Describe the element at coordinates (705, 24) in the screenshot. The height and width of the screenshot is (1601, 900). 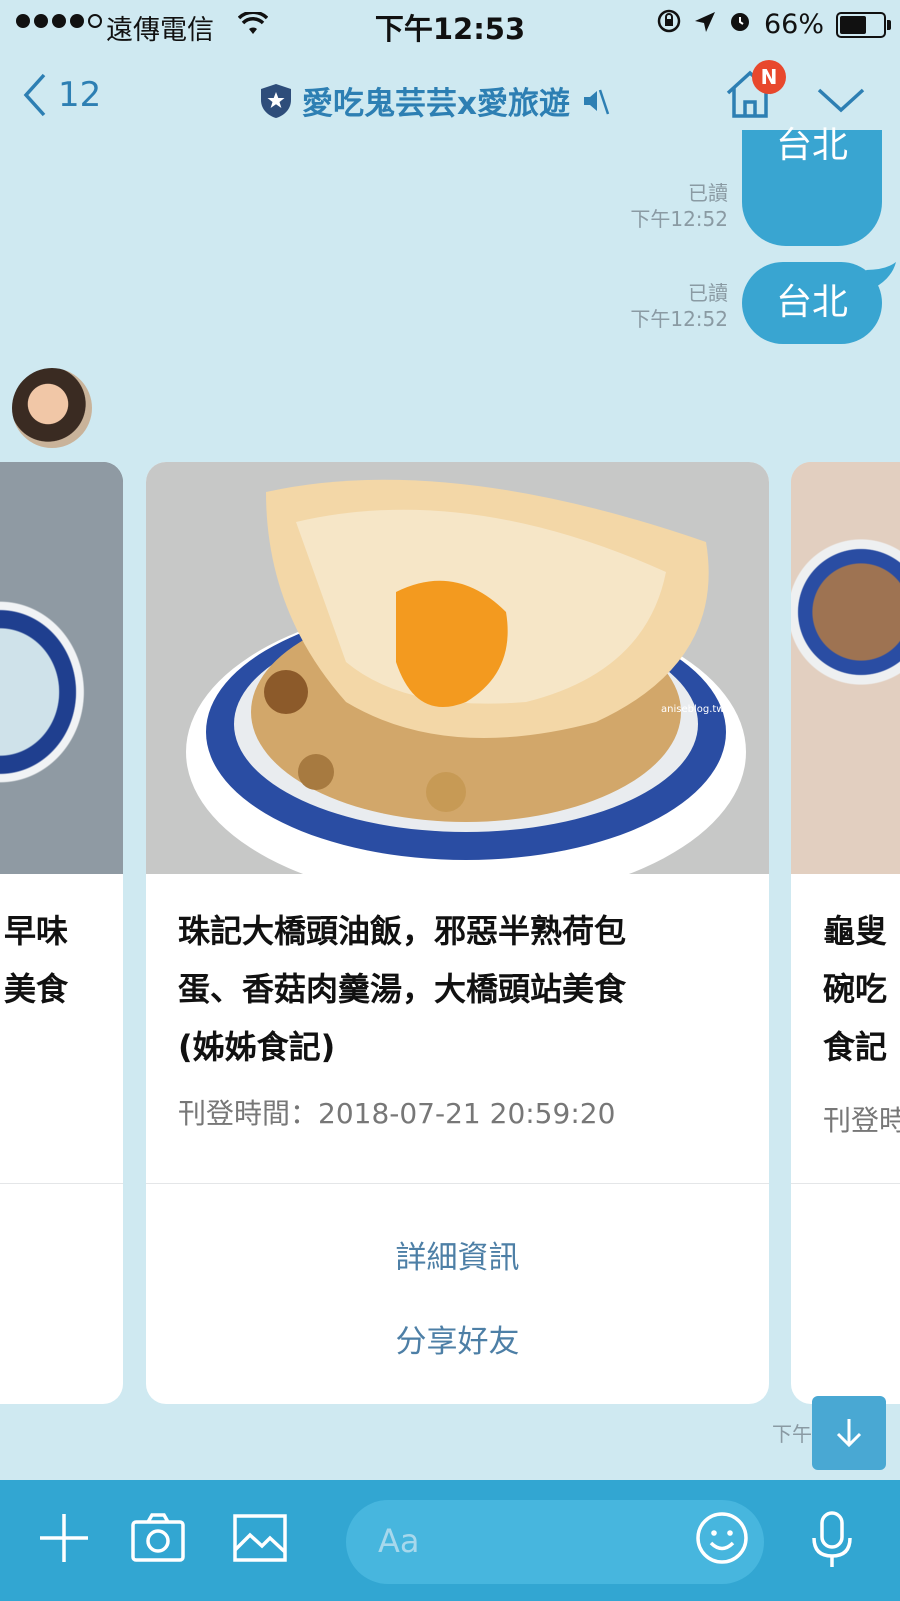
I see `location-arrow-icon` at that location.